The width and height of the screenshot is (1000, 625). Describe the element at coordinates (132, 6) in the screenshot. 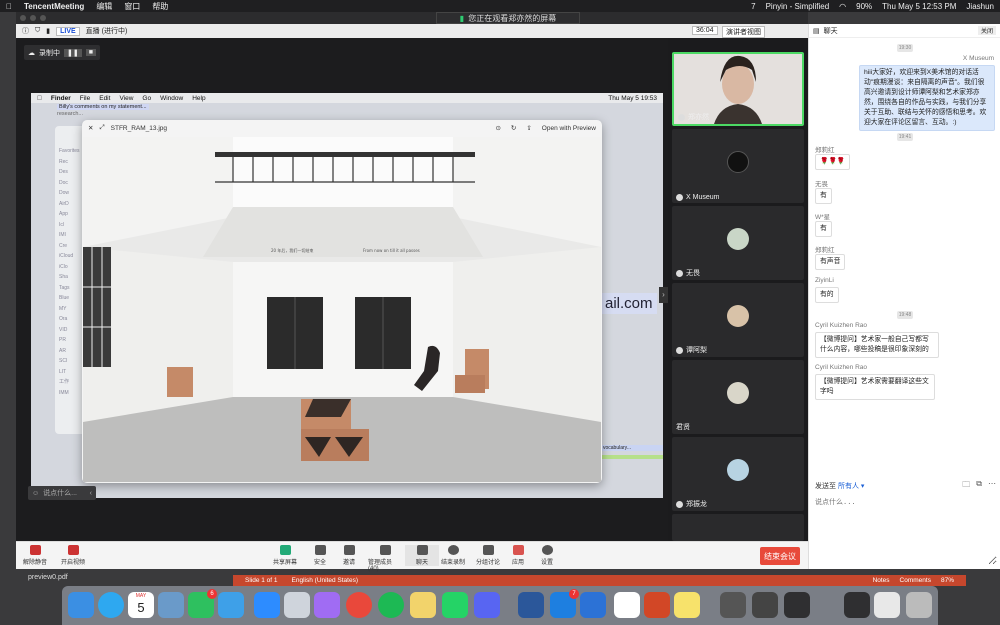

I see `menubar-item-window: 窗口` at that location.